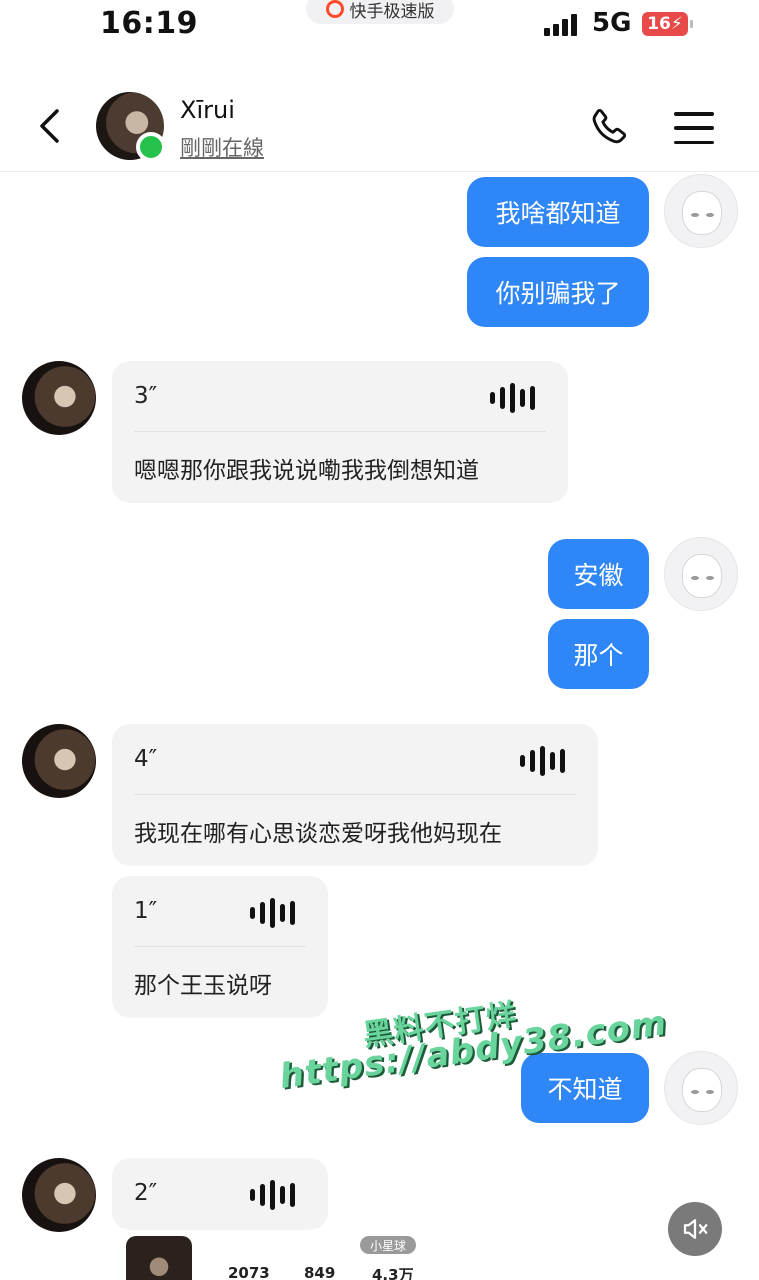 The image size is (759, 1280). What do you see at coordinates (203, 986) in the screenshot?
I see `voice-transcript: 那个王玉说呀` at bounding box center [203, 986].